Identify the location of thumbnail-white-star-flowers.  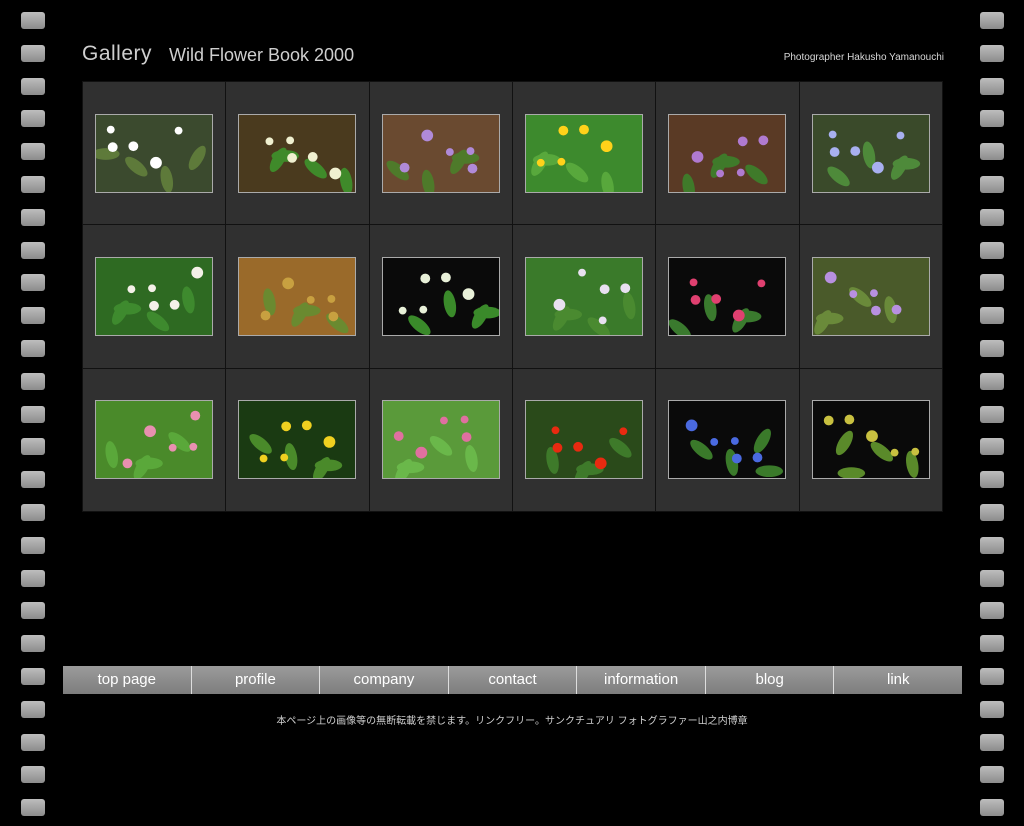
(154, 296).